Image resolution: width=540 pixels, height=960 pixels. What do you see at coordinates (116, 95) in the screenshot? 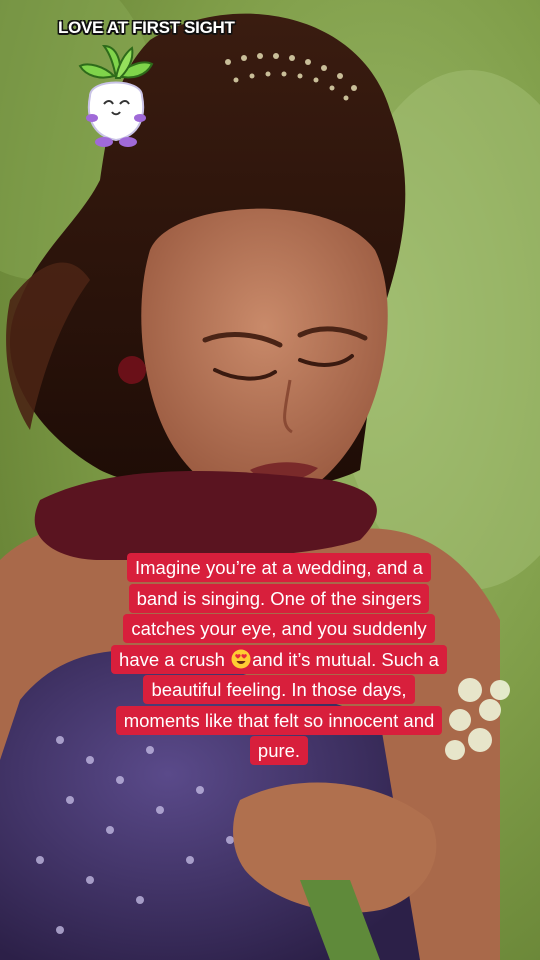
I see `sprout-mascot-icon` at bounding box center [116, 95].